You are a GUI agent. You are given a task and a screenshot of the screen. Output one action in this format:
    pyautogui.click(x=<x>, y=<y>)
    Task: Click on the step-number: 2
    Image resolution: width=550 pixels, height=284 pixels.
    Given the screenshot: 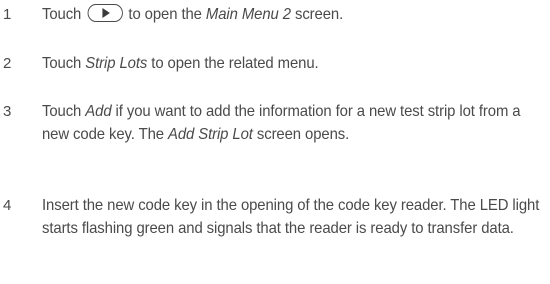 What is the action you would take?
    pyautogui.click(x=7, y=63)
    